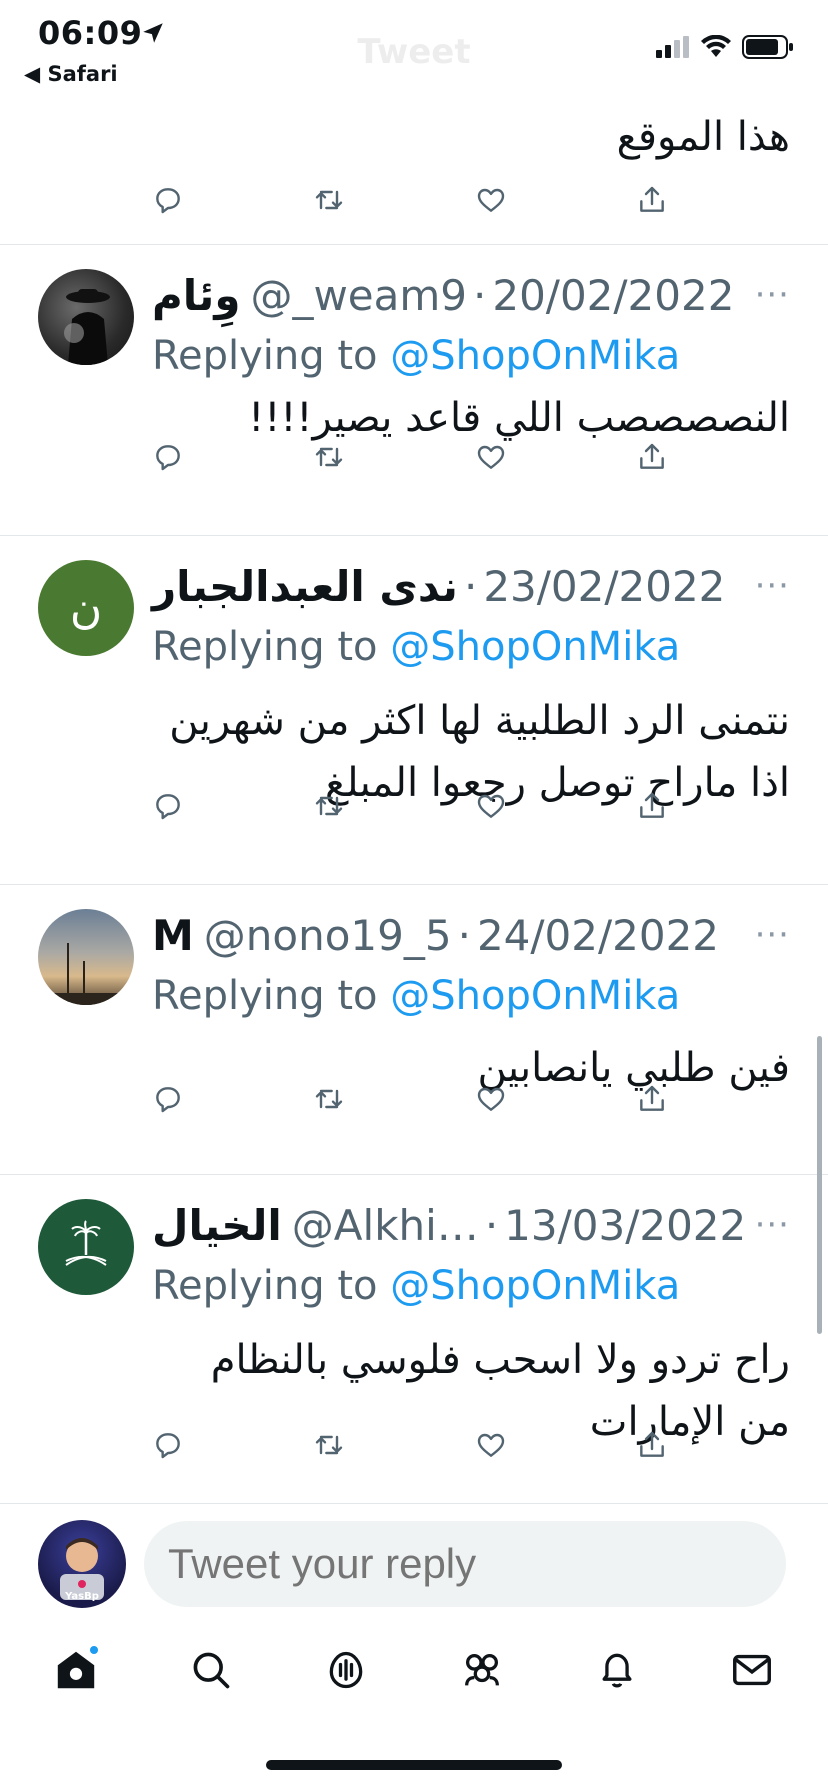  I want to click on tab-search, so click(211, 1670).